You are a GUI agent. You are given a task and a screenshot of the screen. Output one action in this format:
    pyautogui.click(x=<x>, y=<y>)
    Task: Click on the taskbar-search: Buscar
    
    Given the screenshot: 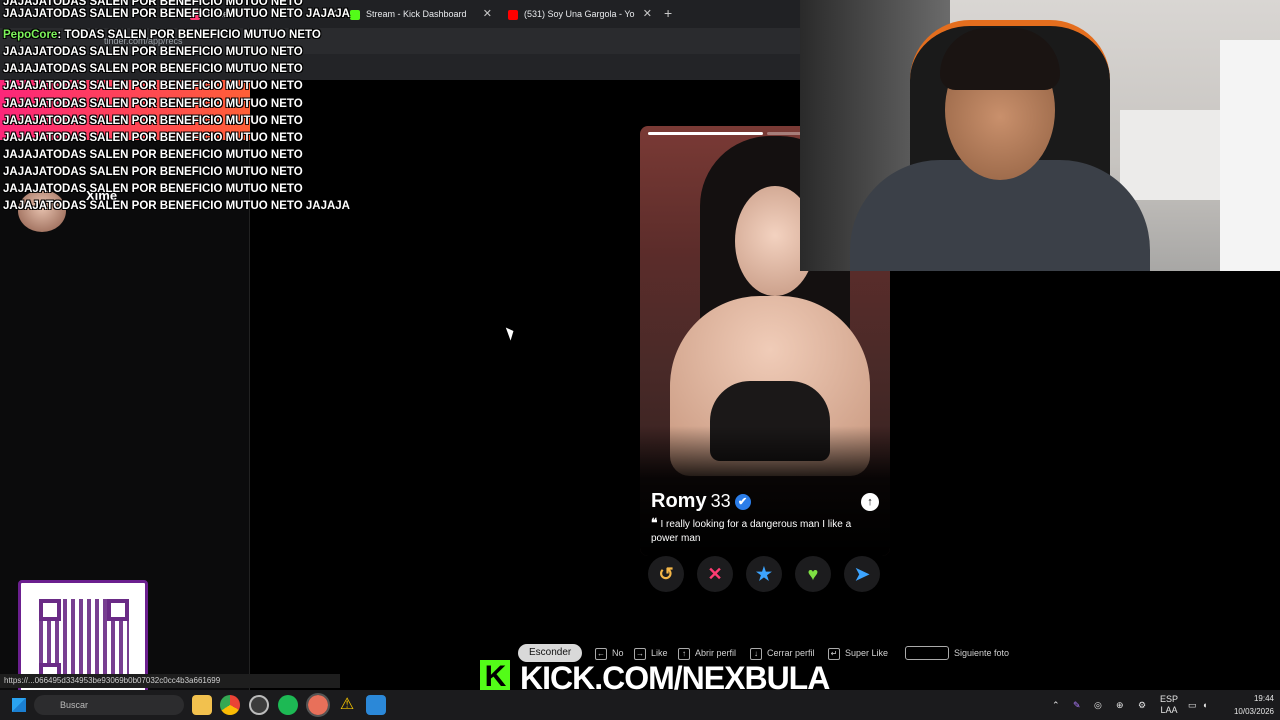 What is the action you would take?
    pyautogui.click(x=109, y=705)
    